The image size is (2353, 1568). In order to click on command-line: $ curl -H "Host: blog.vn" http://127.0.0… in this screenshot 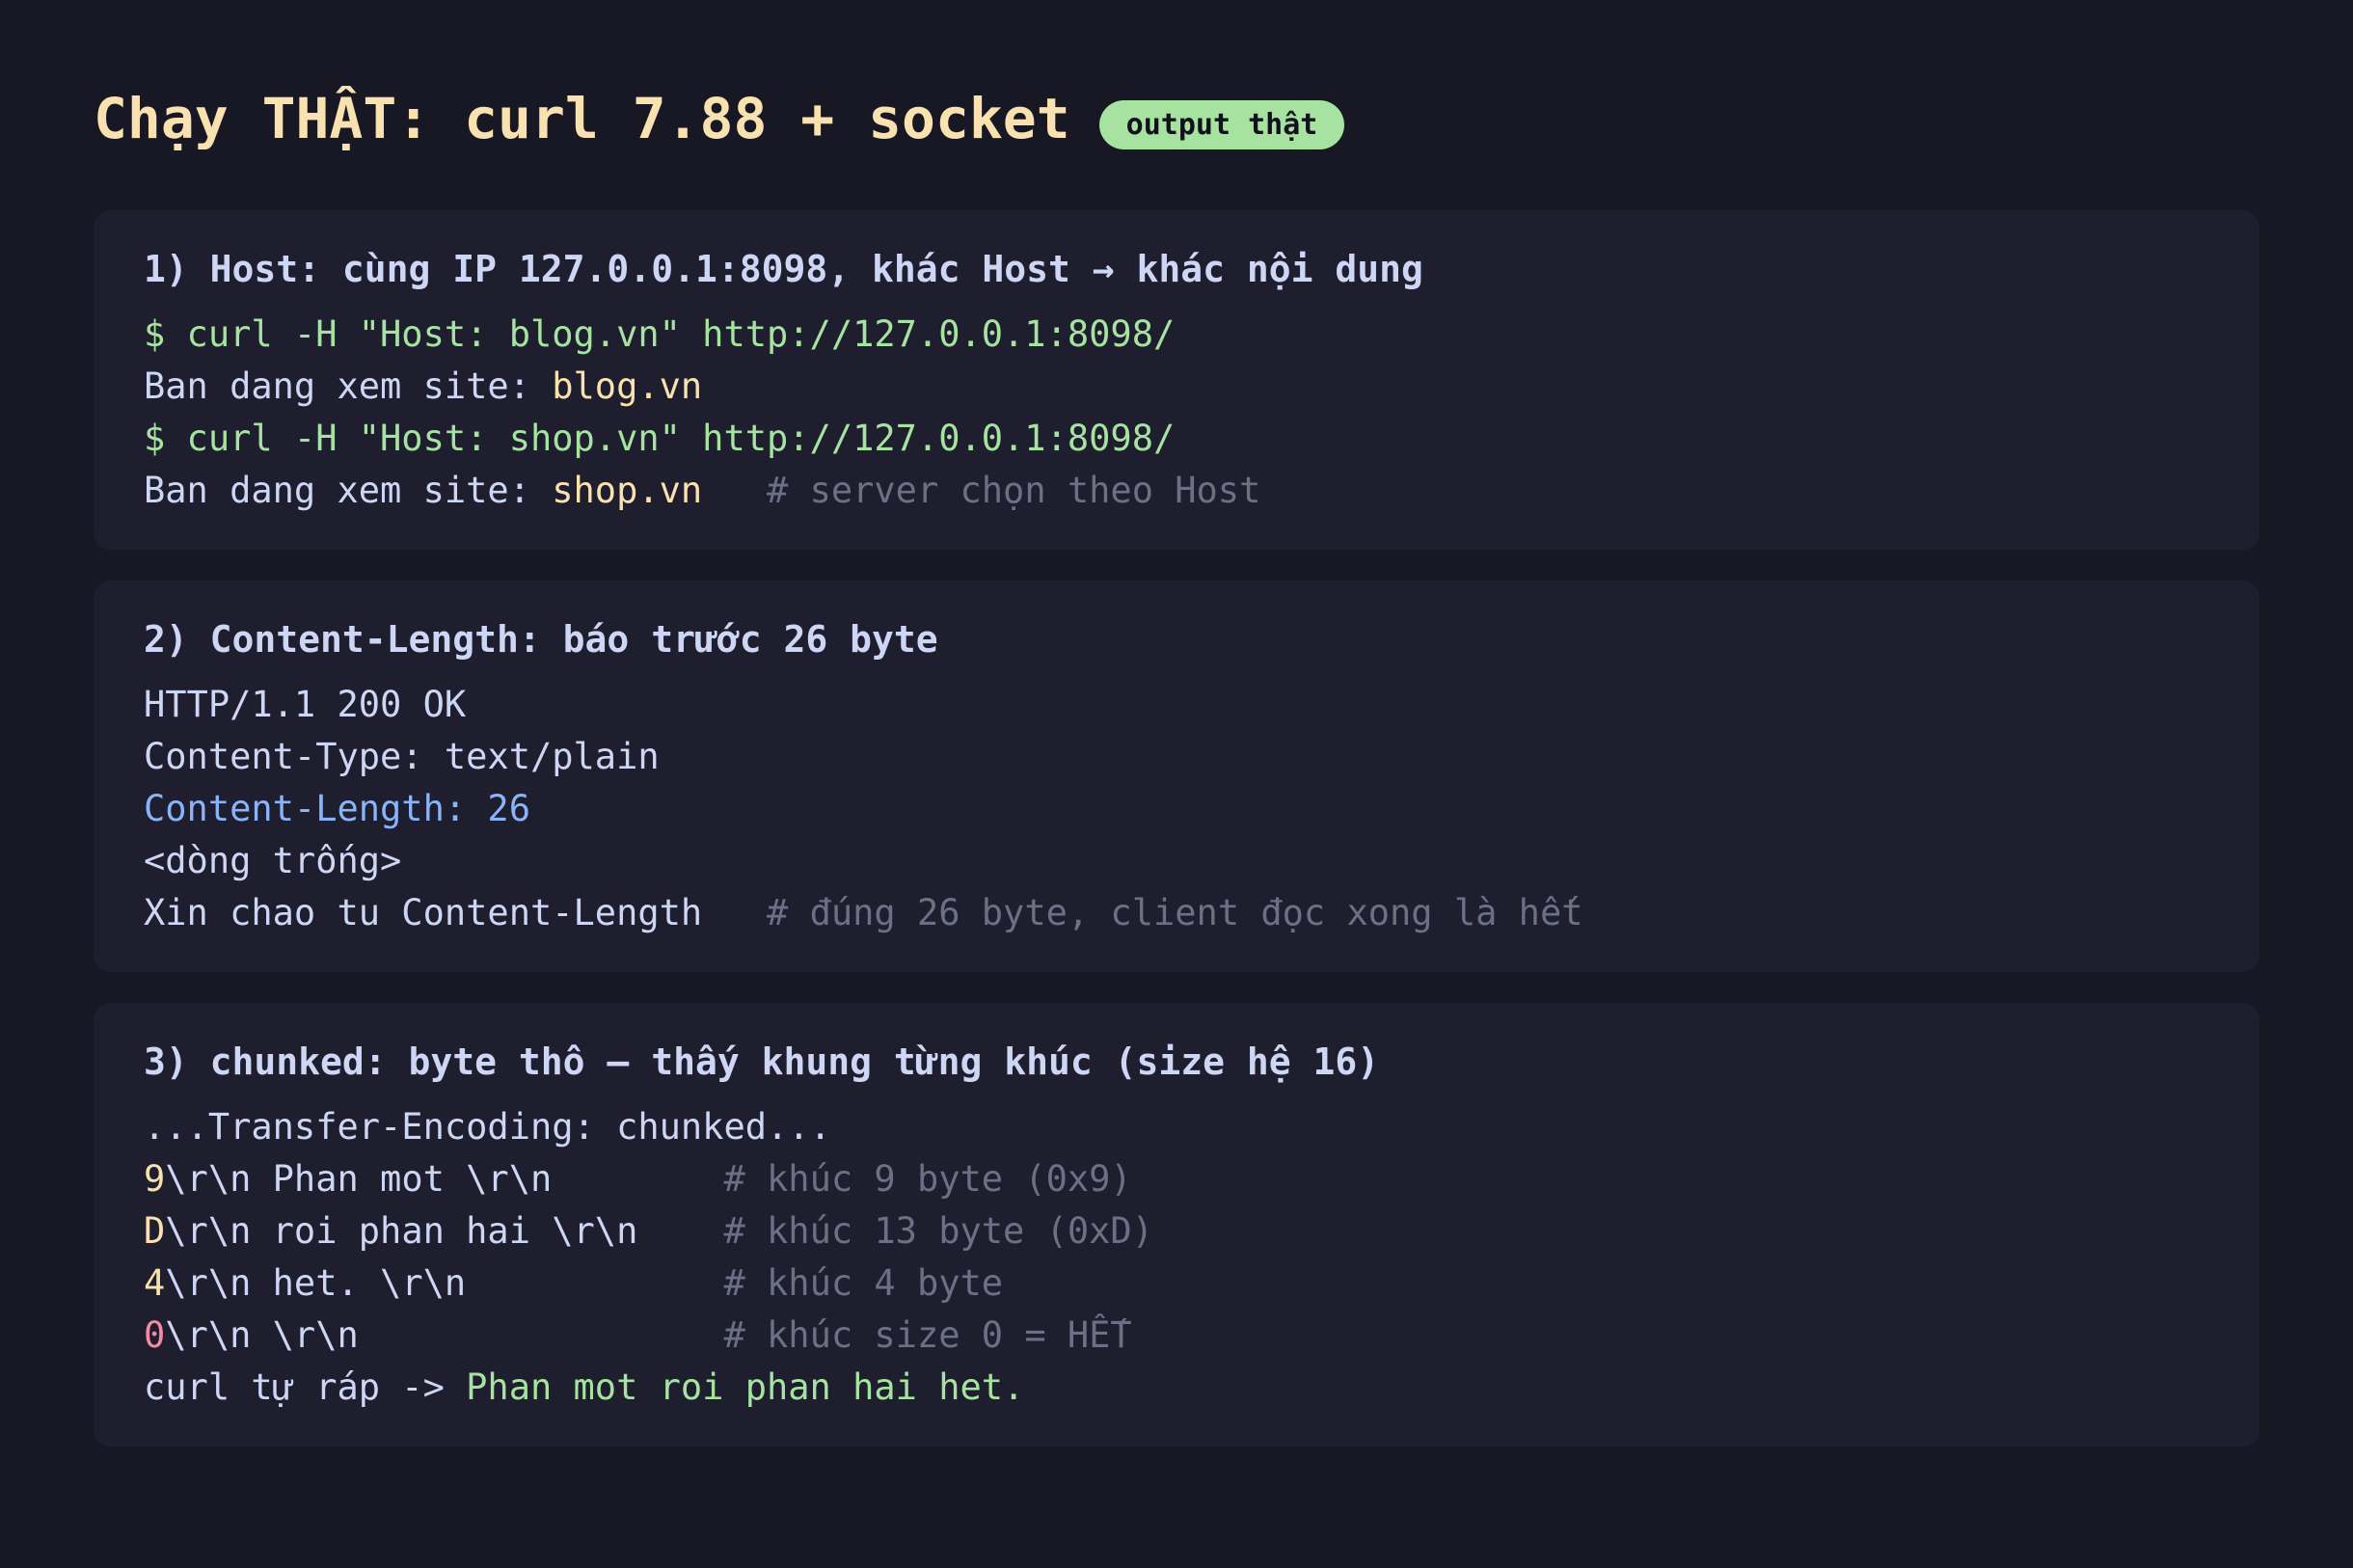, I will do `click(660, 334)`.